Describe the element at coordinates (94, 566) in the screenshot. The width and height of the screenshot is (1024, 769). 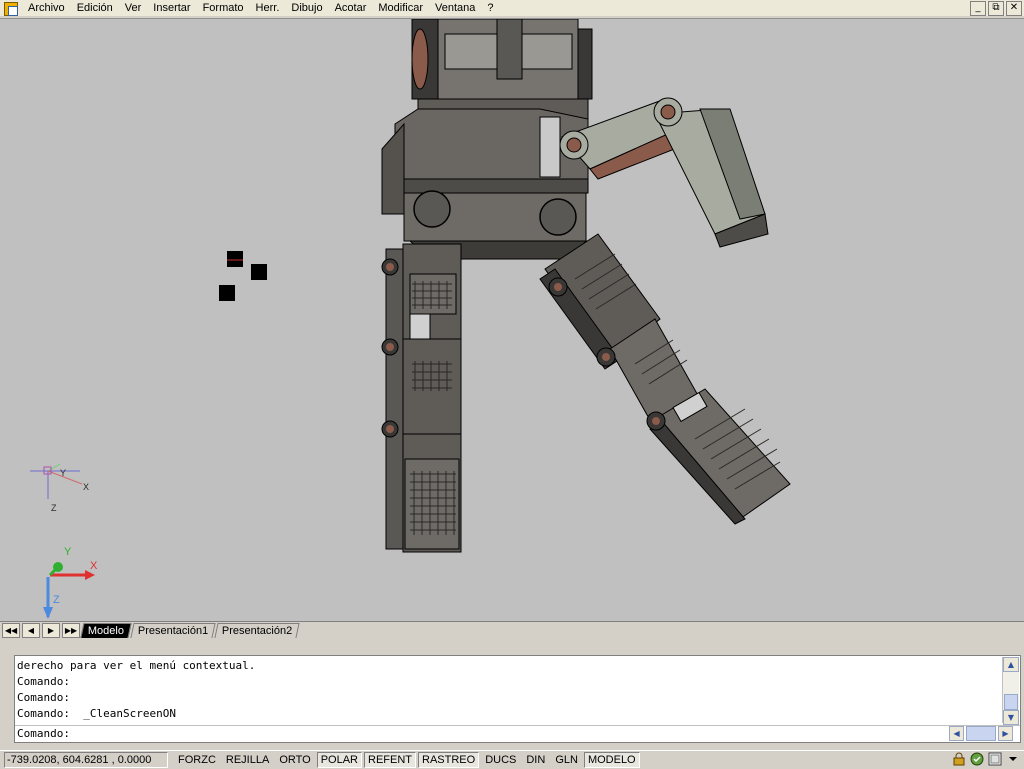
I see `ucs-large-x-label: X` at that location.